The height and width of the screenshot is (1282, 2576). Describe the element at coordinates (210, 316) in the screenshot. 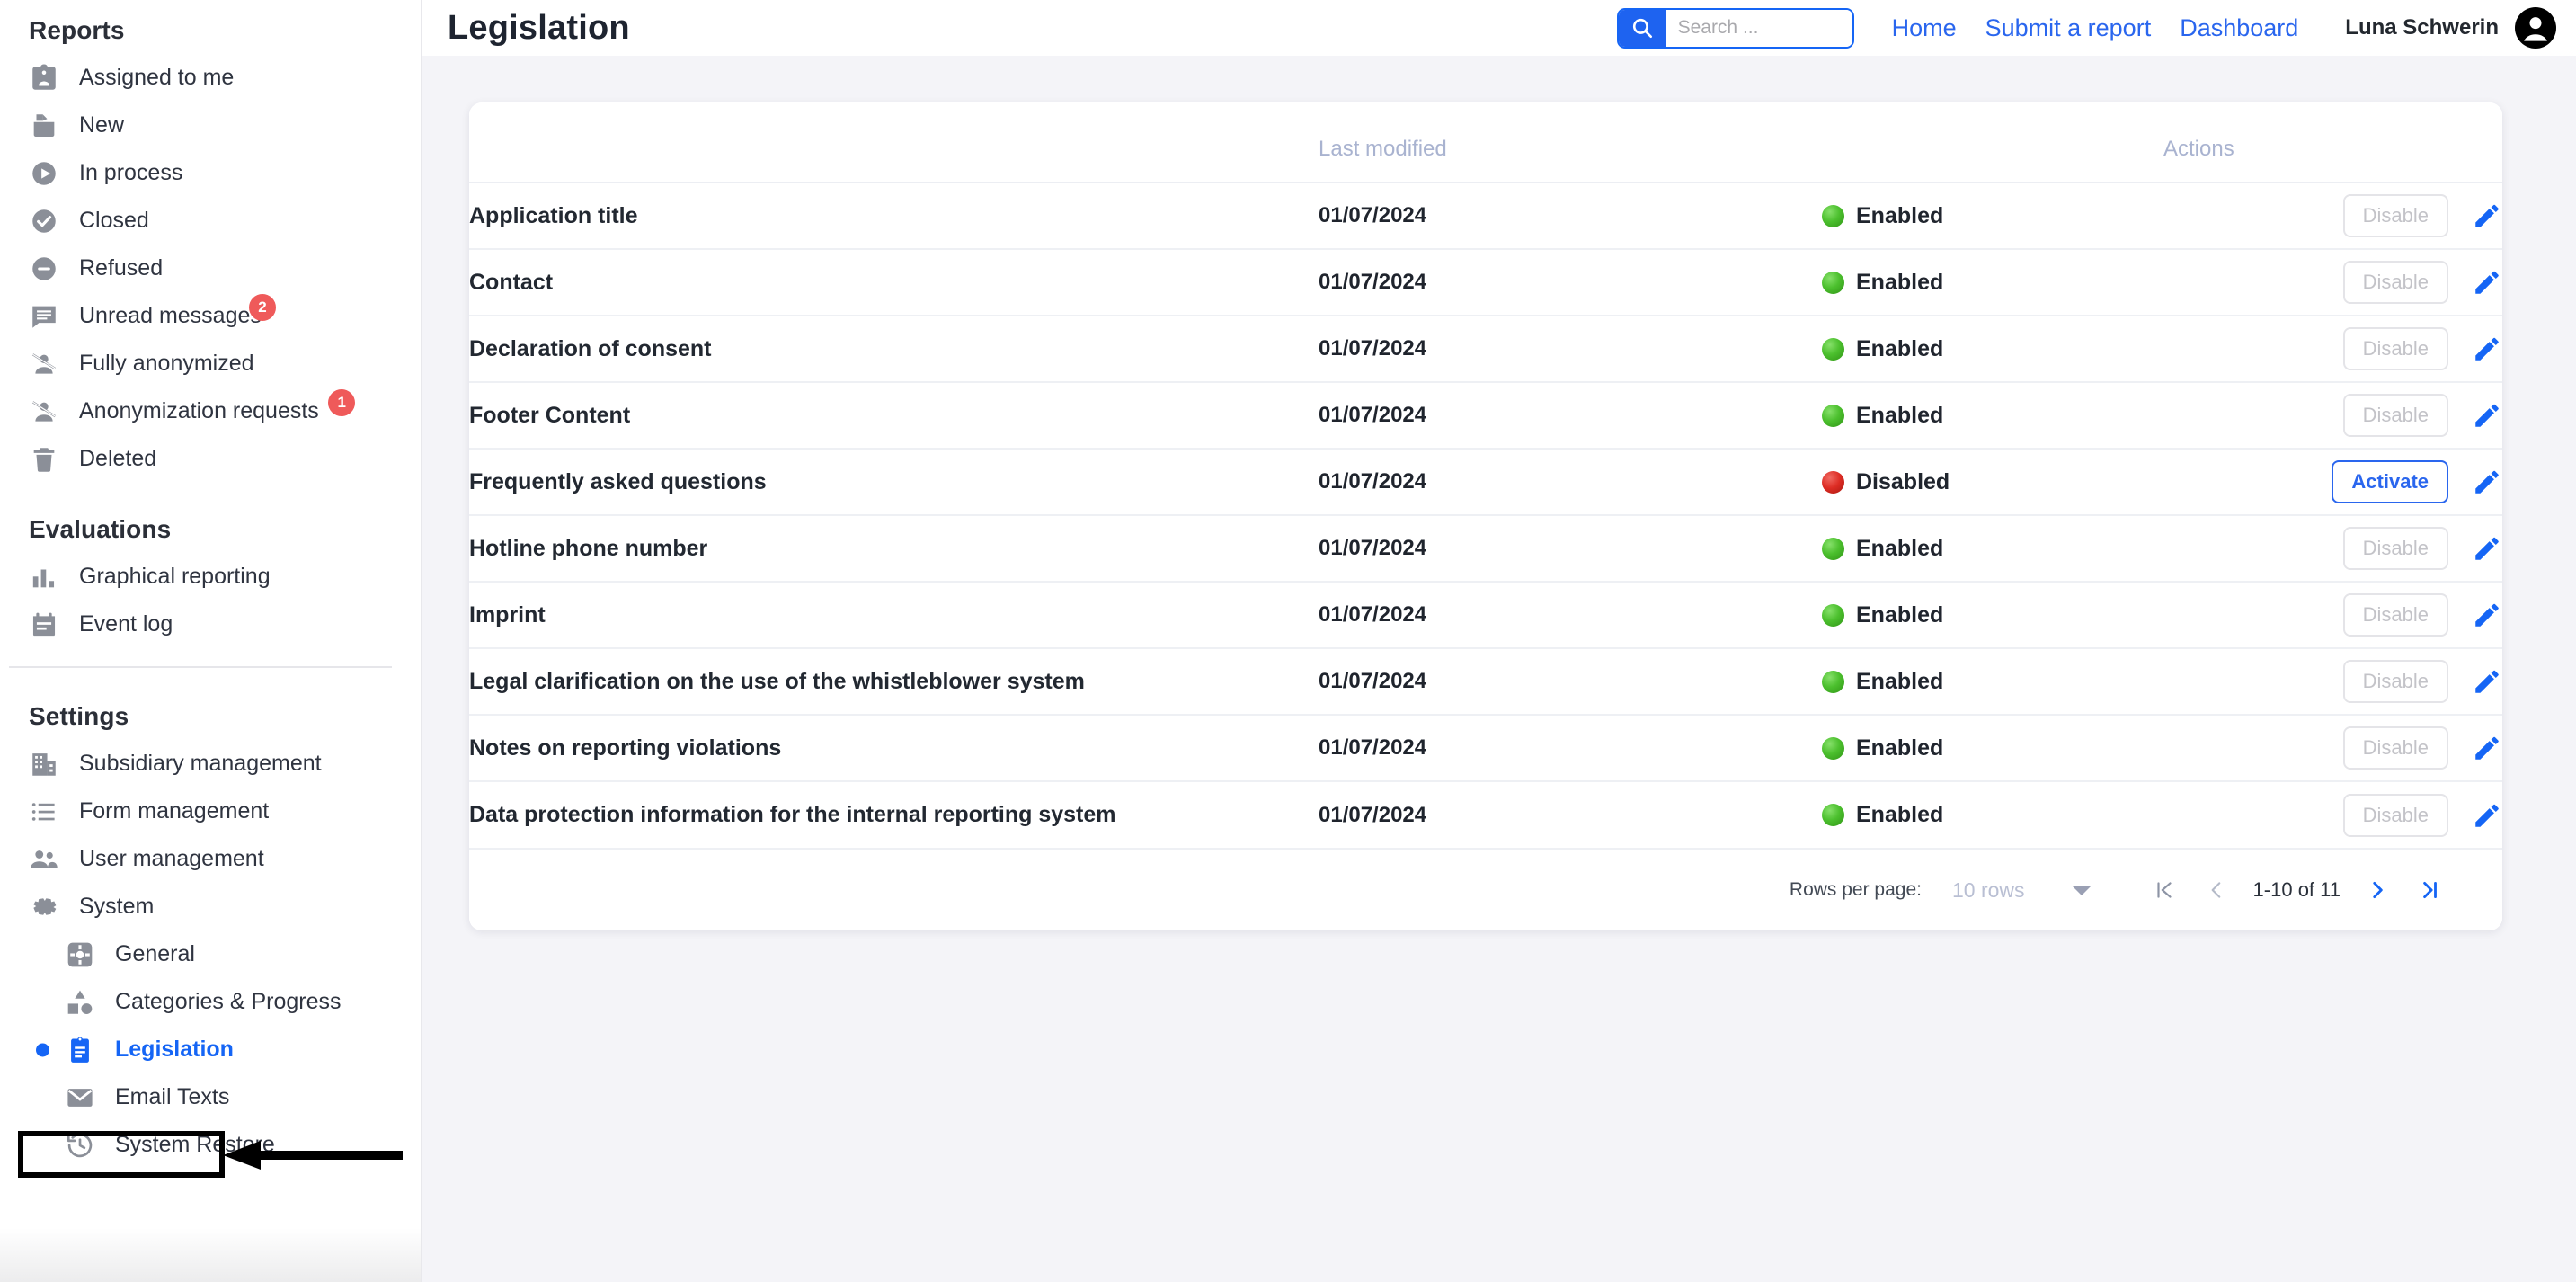

I see `sidebar-item-unread-messages: Unread messages 2` at that location.